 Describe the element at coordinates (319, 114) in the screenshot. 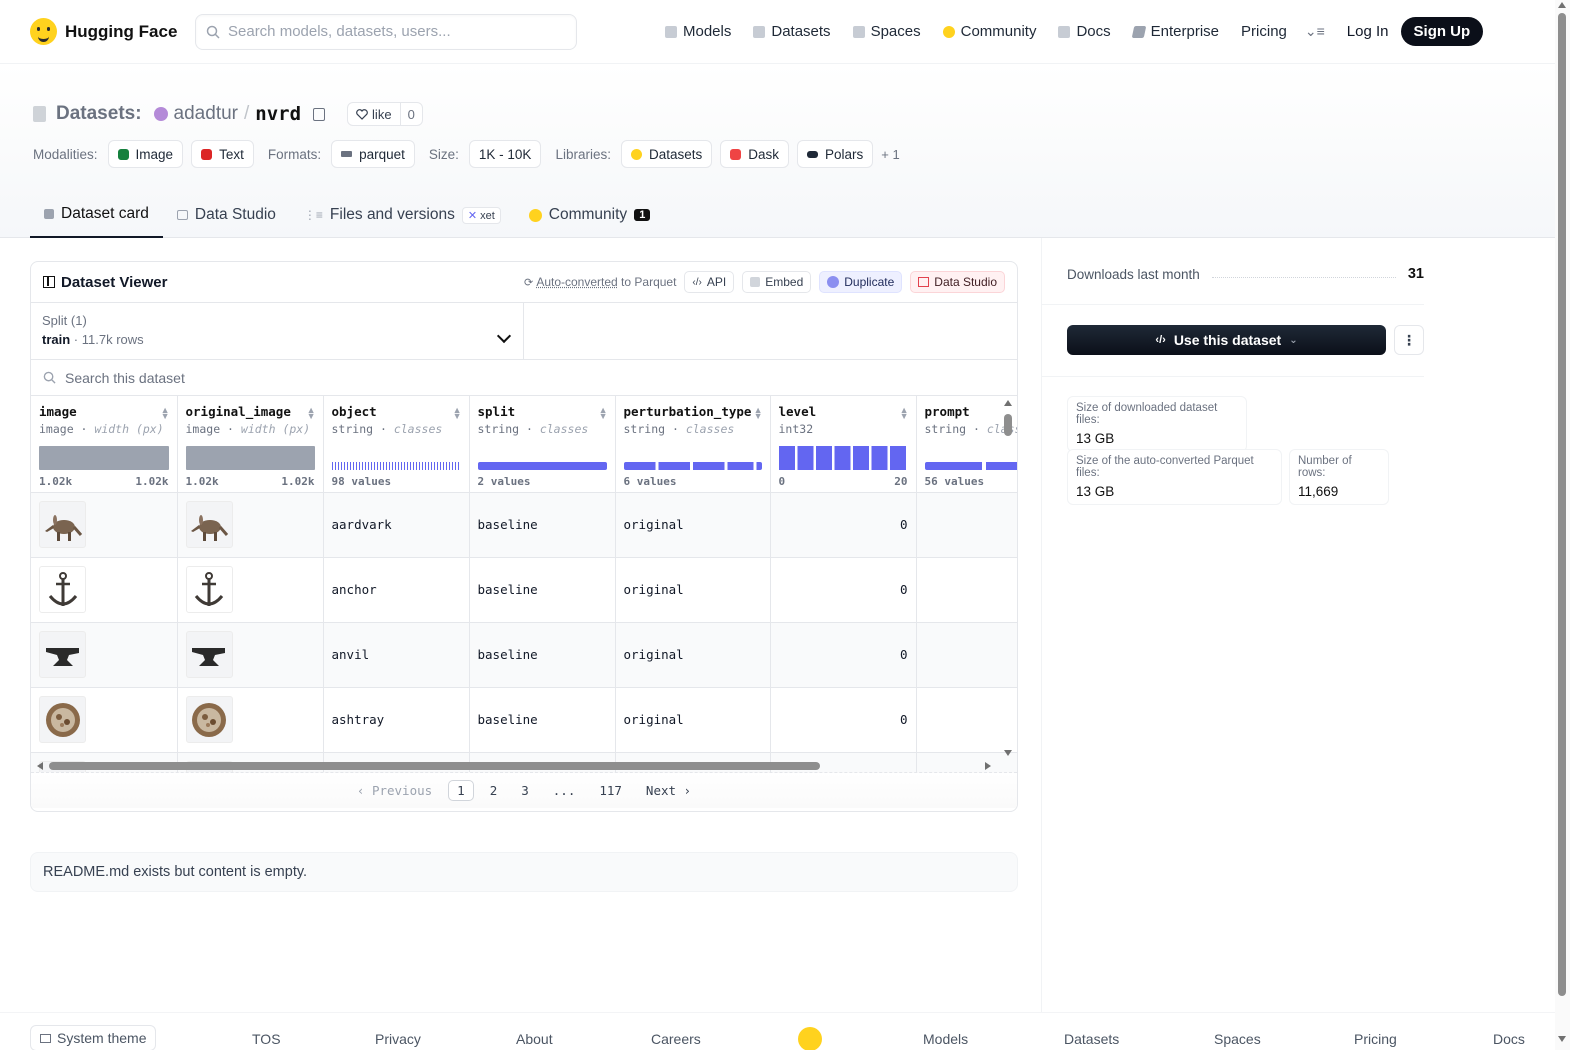

I see `copy-icon` at that location.